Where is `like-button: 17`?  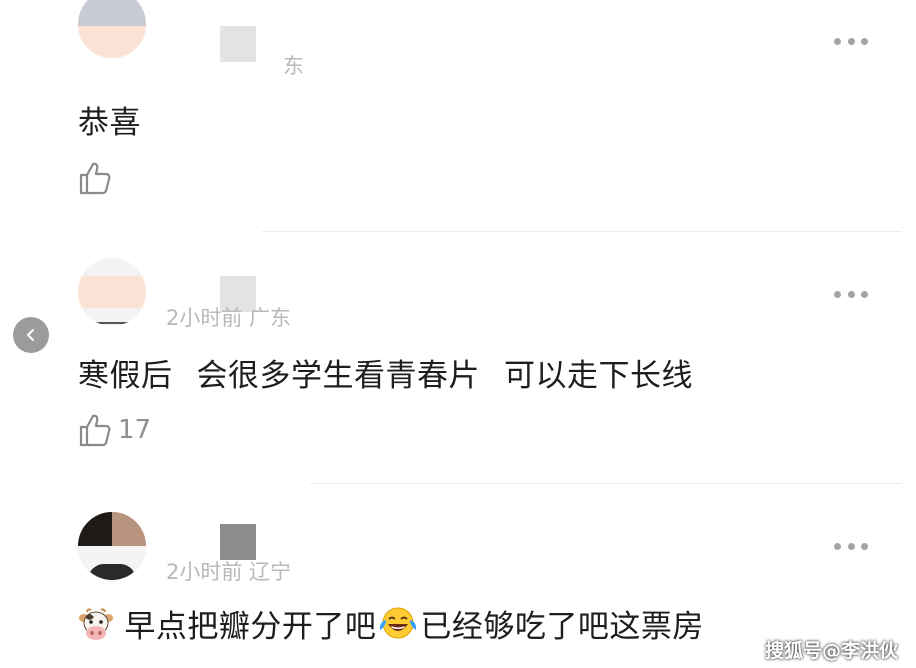 like-button: 17 is located at coordinates (114, 430).